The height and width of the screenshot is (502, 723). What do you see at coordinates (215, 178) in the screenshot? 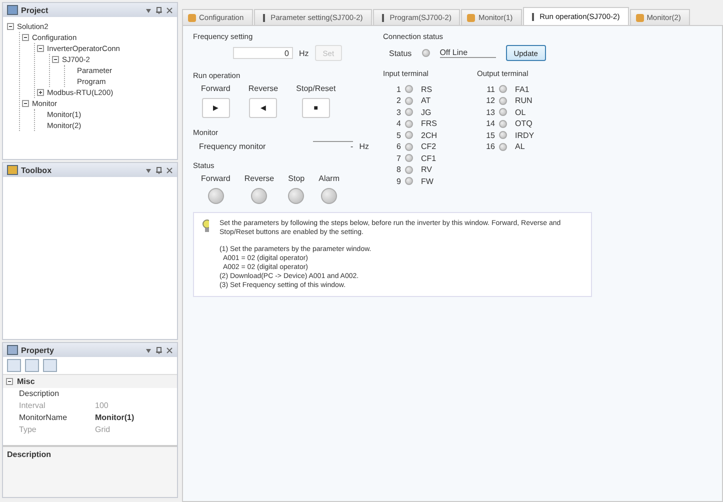
I see `lamp-label: Forward` at bounding box center [215, 178].